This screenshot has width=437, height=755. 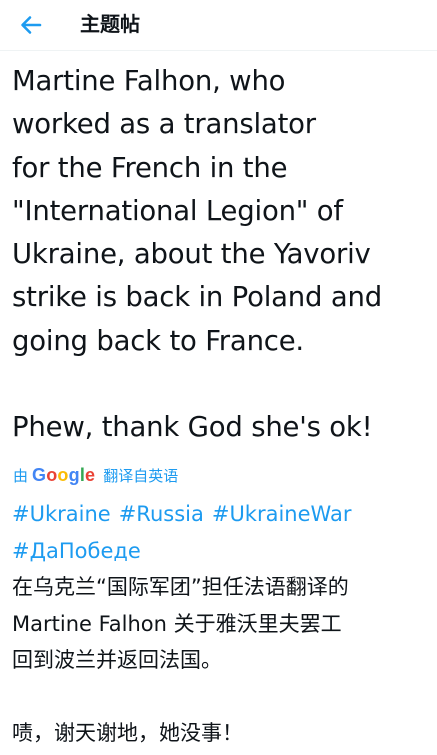 I want to click on tweet-line: "International Legion" of, so click(x=177, y=210).